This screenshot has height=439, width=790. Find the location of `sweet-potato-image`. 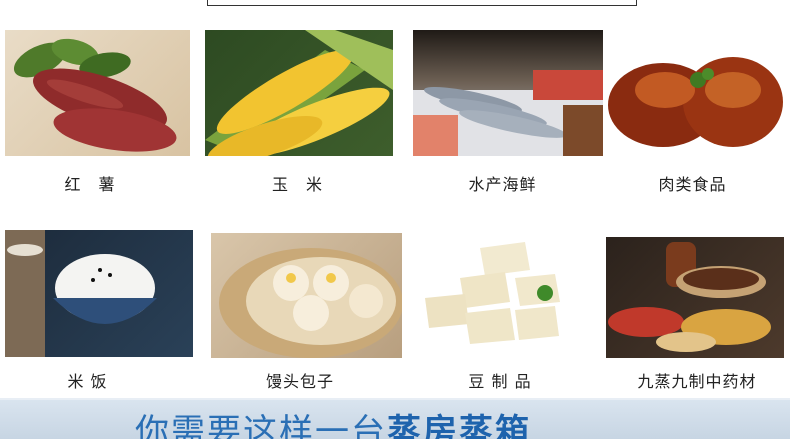

sweet-potato-image is located at coordinates (97, 93).